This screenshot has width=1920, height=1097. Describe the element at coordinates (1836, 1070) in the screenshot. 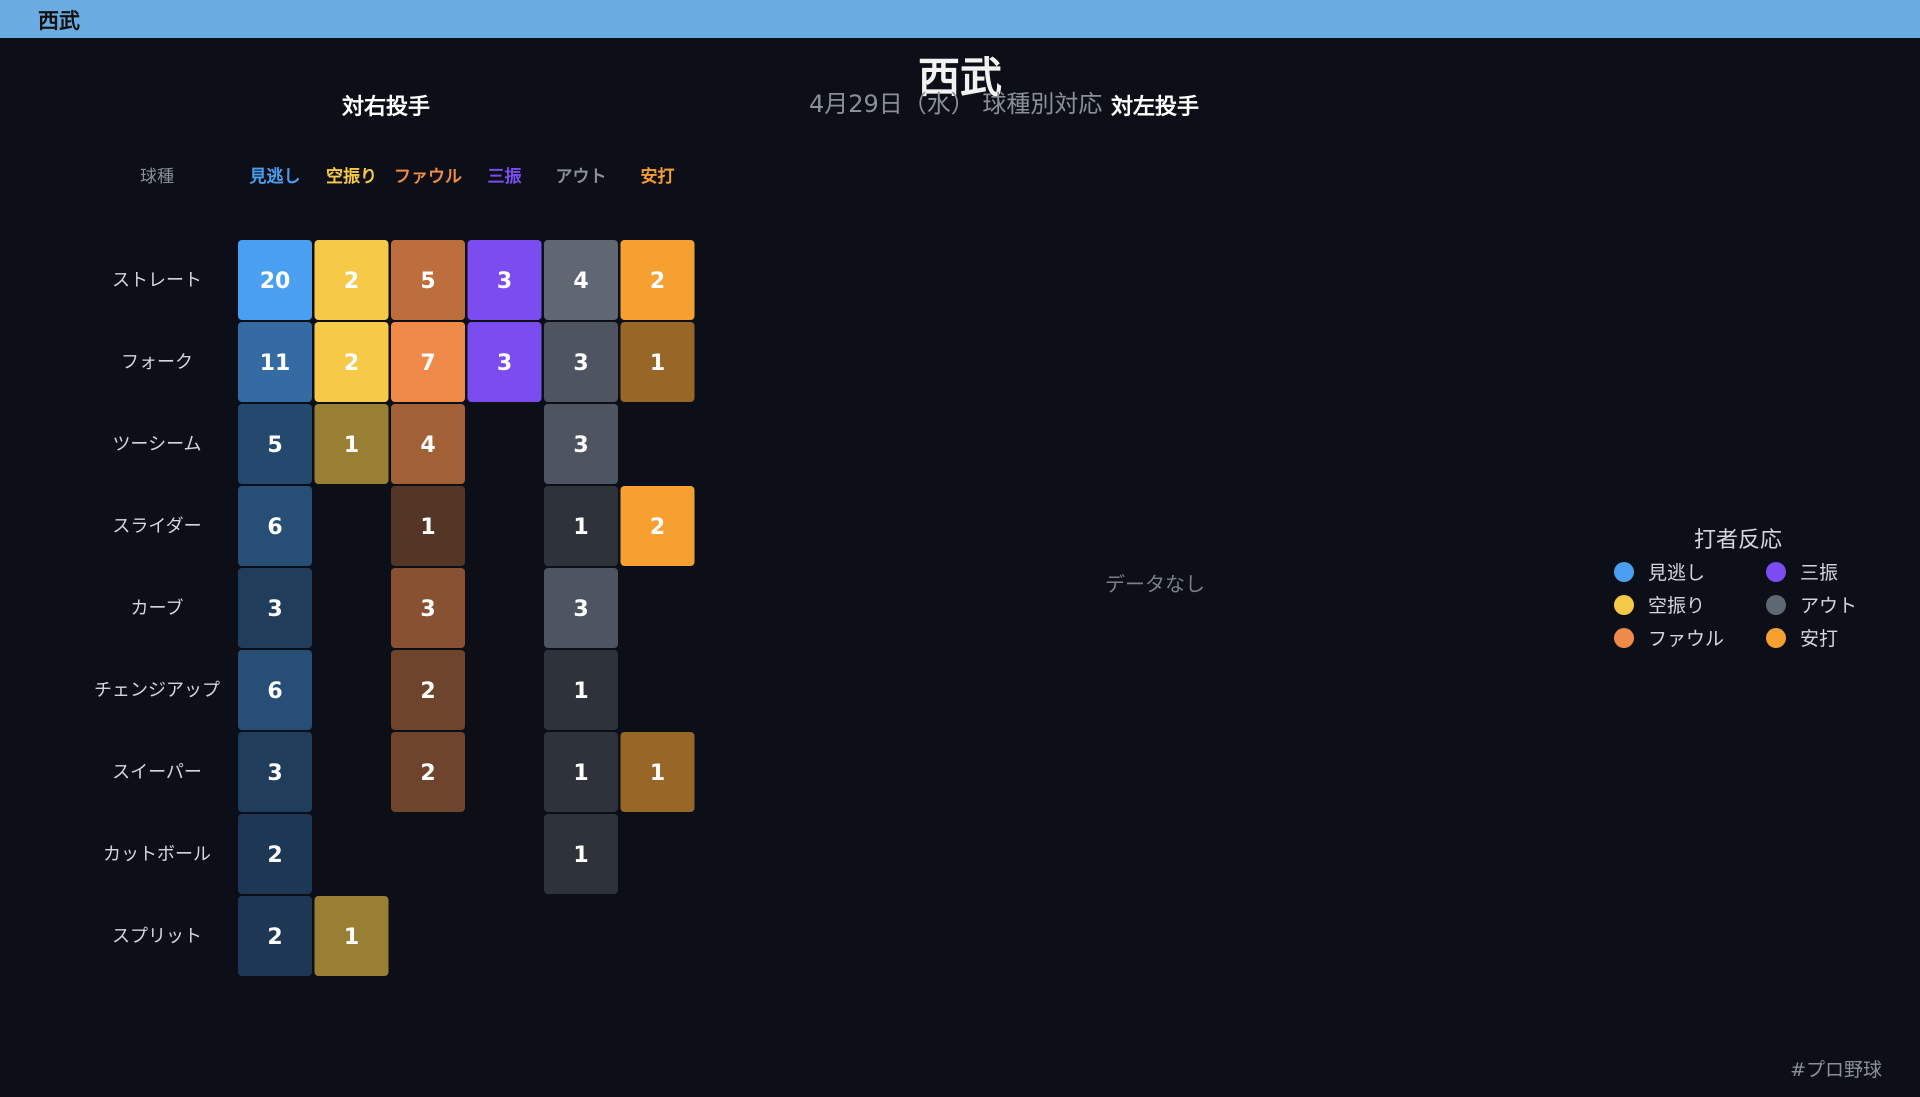

I see `hashtag: #プロ野球` at that location.